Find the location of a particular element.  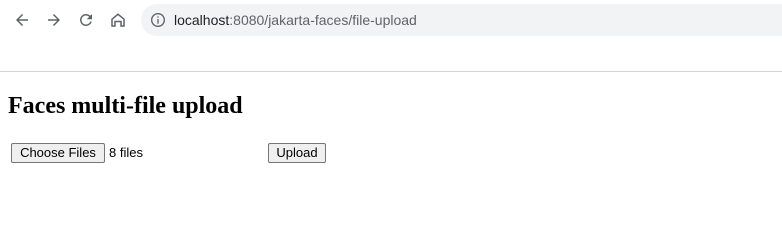

upload-button: Upload is located at coordinates (297, 153).